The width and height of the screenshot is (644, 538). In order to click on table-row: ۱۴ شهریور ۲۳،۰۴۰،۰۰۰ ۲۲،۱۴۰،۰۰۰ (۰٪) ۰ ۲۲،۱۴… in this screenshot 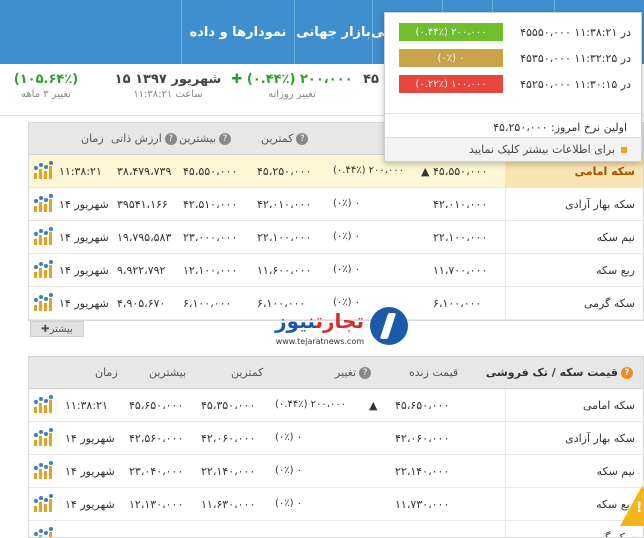, I will do `click(336, 471)`.